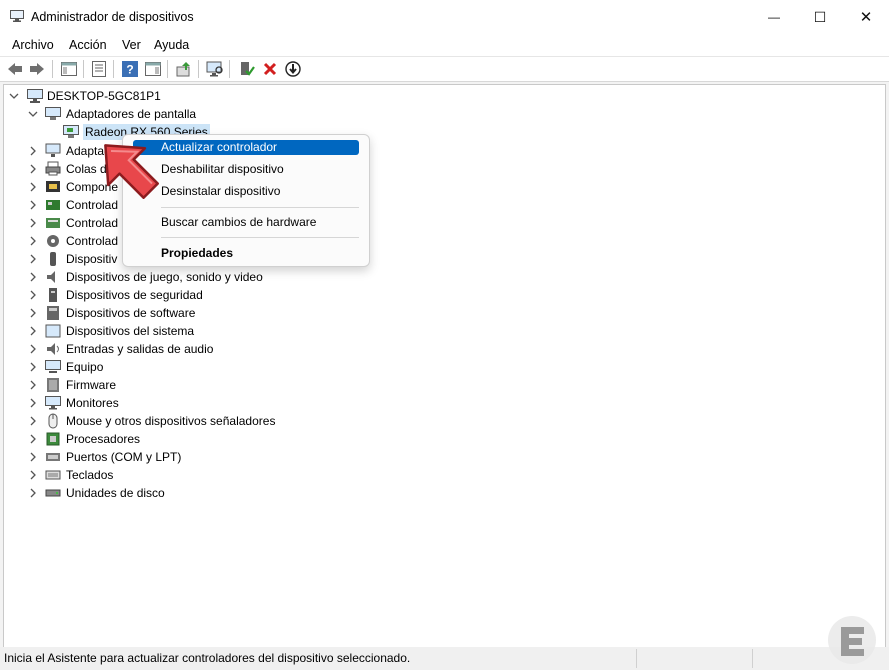  I want to click on tree-category-label: Unidades de disco, so click(115, 493).